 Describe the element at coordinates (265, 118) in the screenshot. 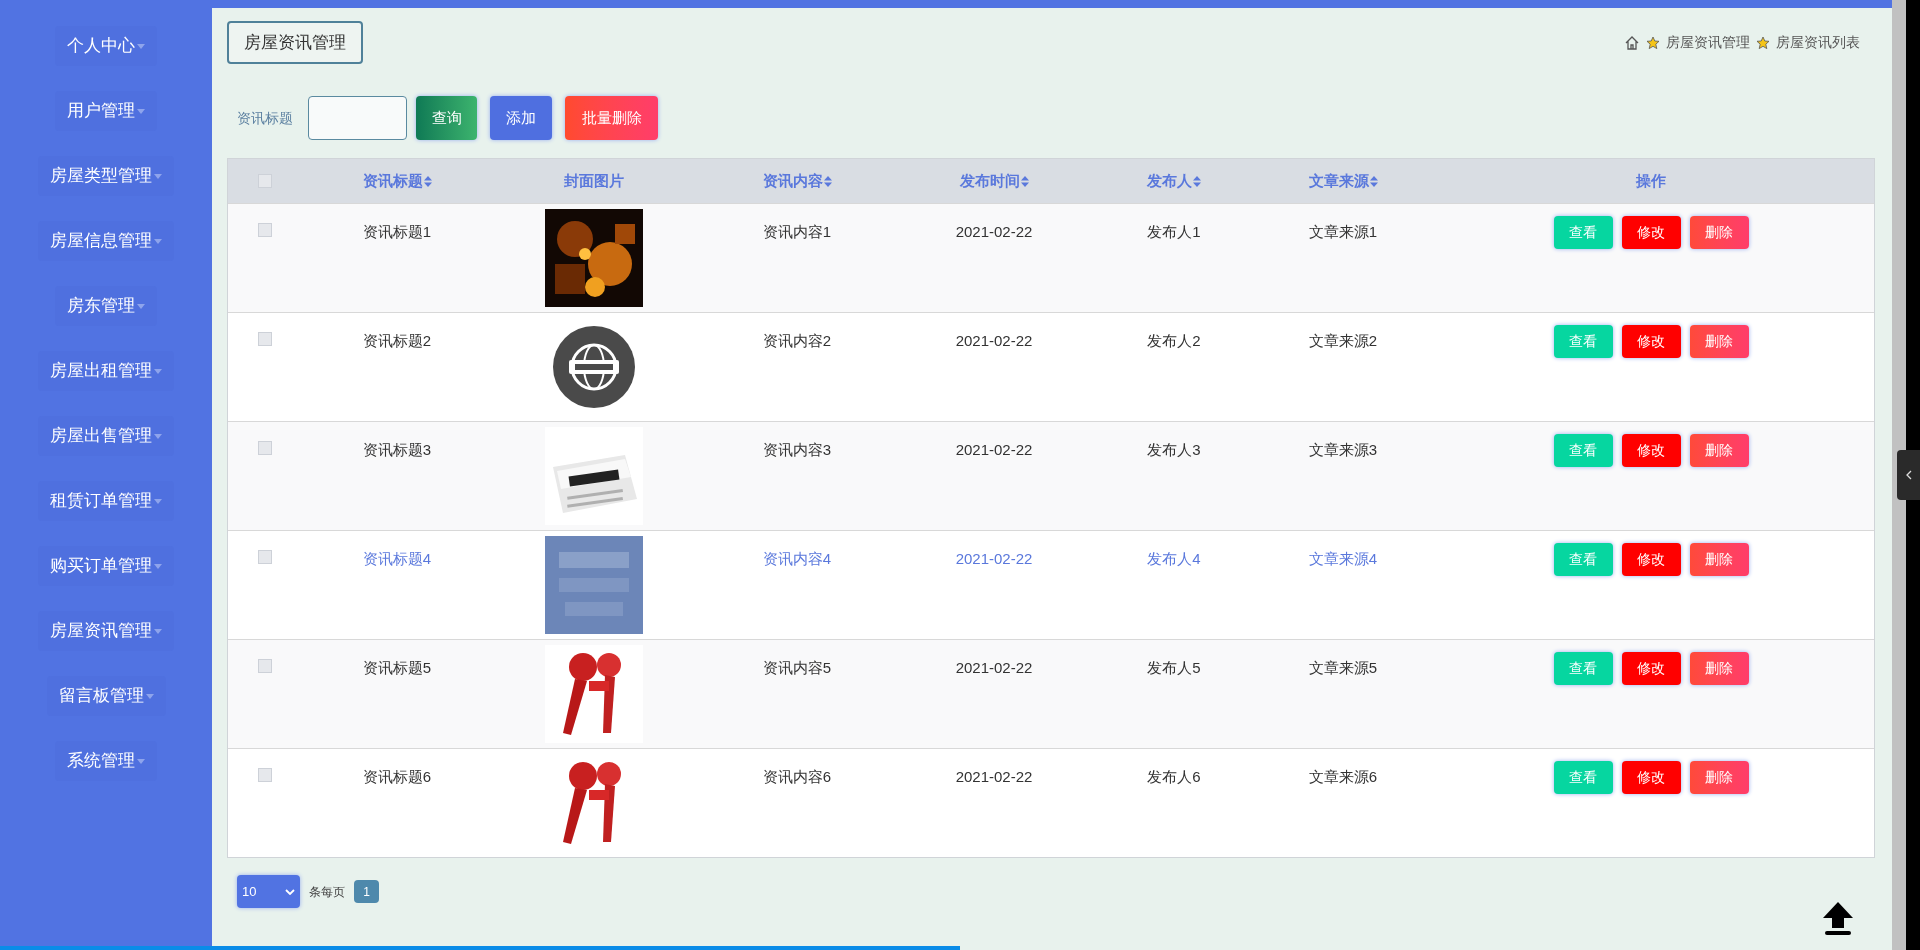

I see `search-label: 资讯标题` at that location.